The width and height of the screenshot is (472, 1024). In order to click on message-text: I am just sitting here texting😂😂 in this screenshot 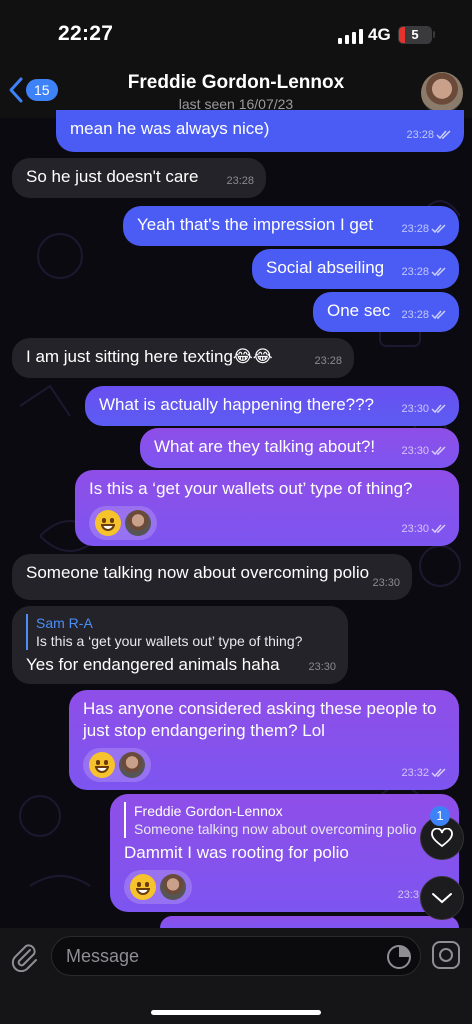, I will do `click(149, 356)`.